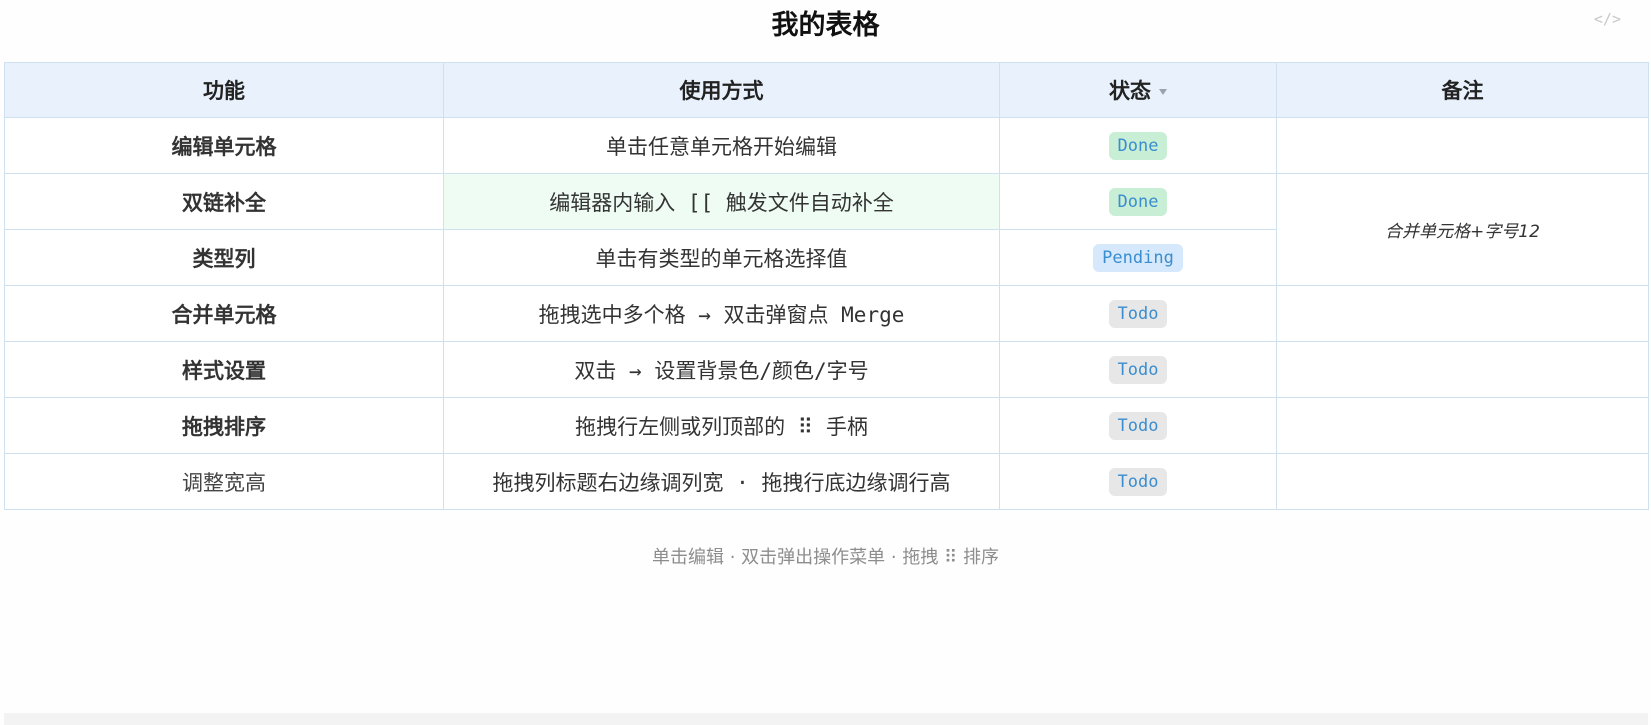 This screenshot has height=725, width=1651. Describe the element at coordinates (721, 201) in the screenshot. I see `usage-cell: 编辑器内输入 [[ 触发文件自动补全` at that location.